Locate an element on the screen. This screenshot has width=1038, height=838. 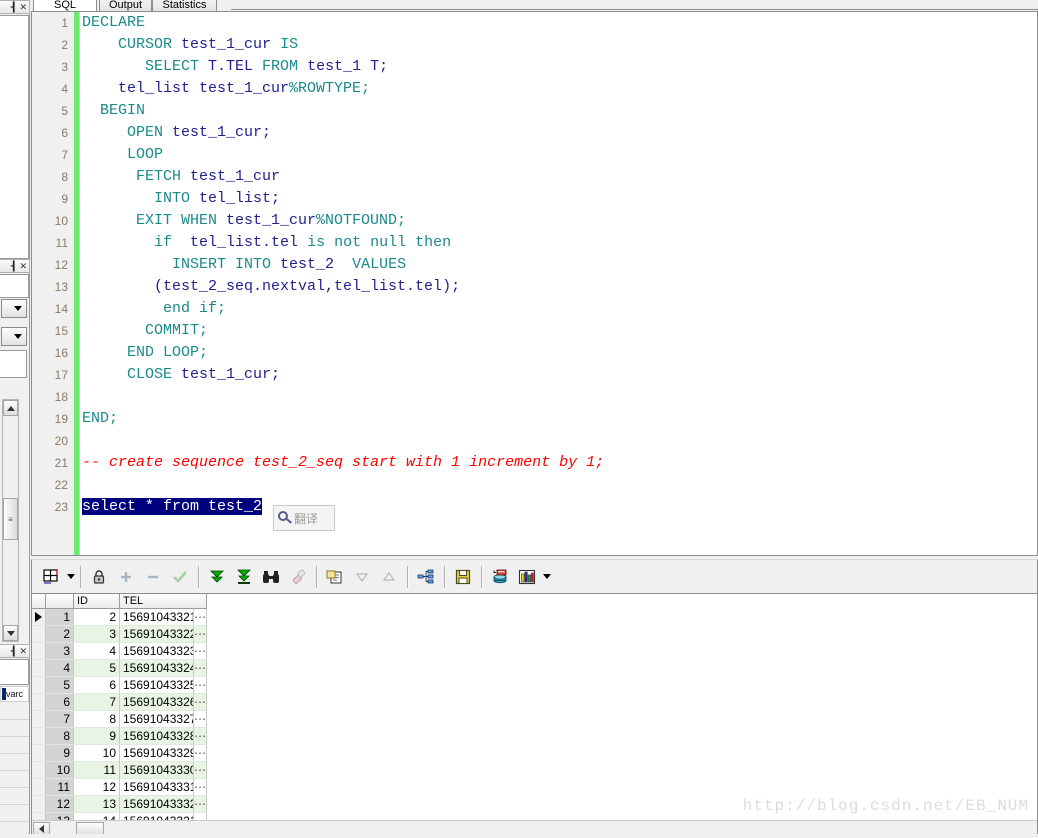
left-panel-1-caption: ┨ ✕ is located at coordinates (15, 7).